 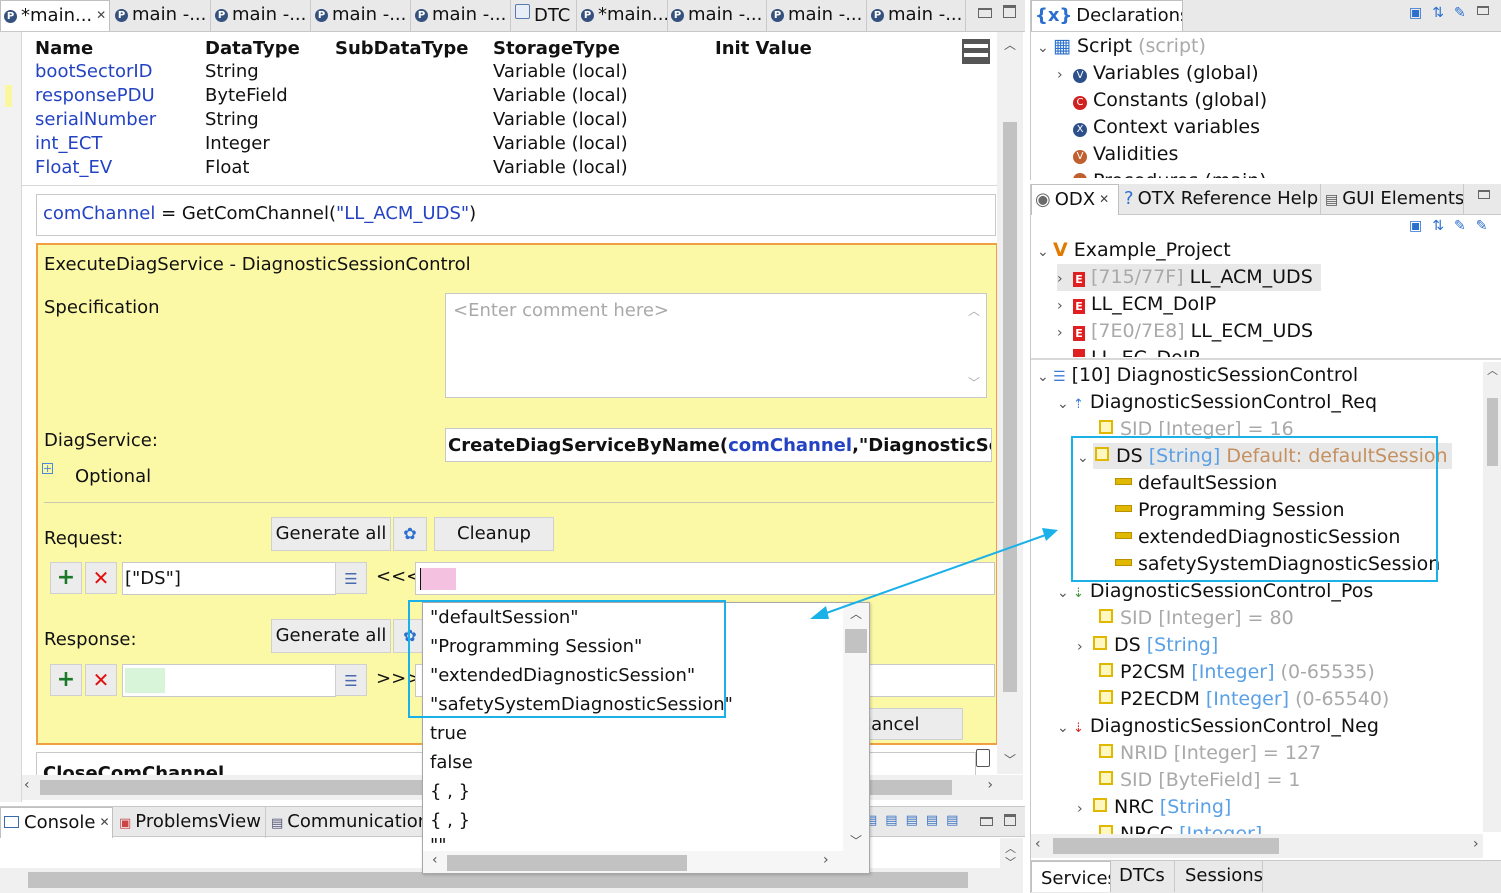 I want to click on request-value-field, so click(x=705, y=578).